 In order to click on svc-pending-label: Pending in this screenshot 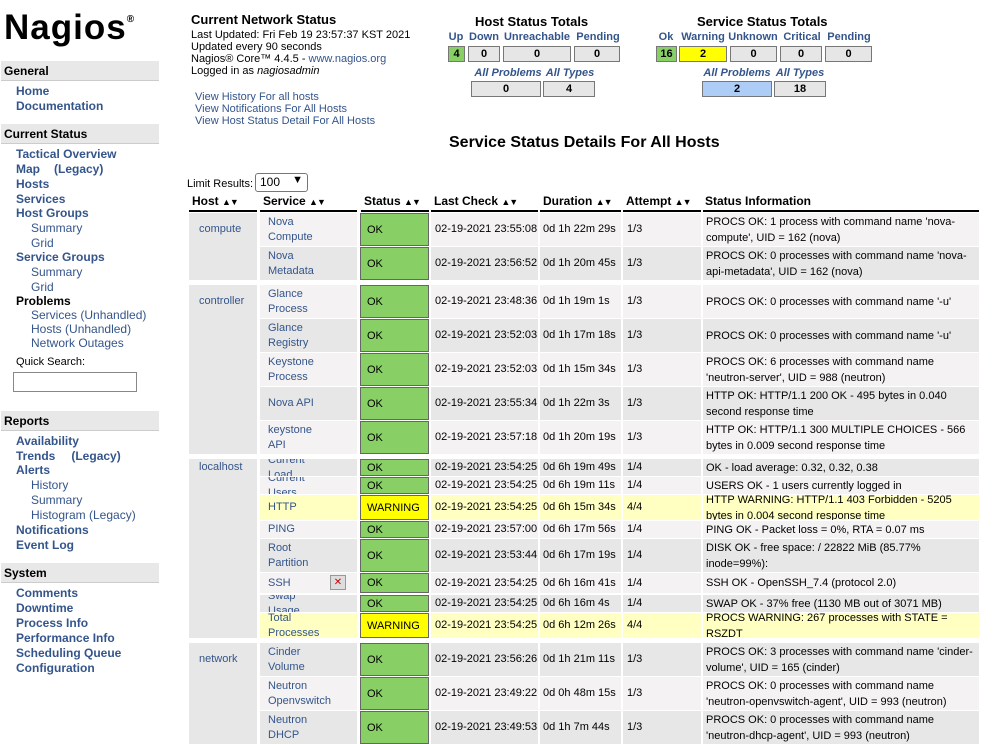, I will do `click(849, 37)`.